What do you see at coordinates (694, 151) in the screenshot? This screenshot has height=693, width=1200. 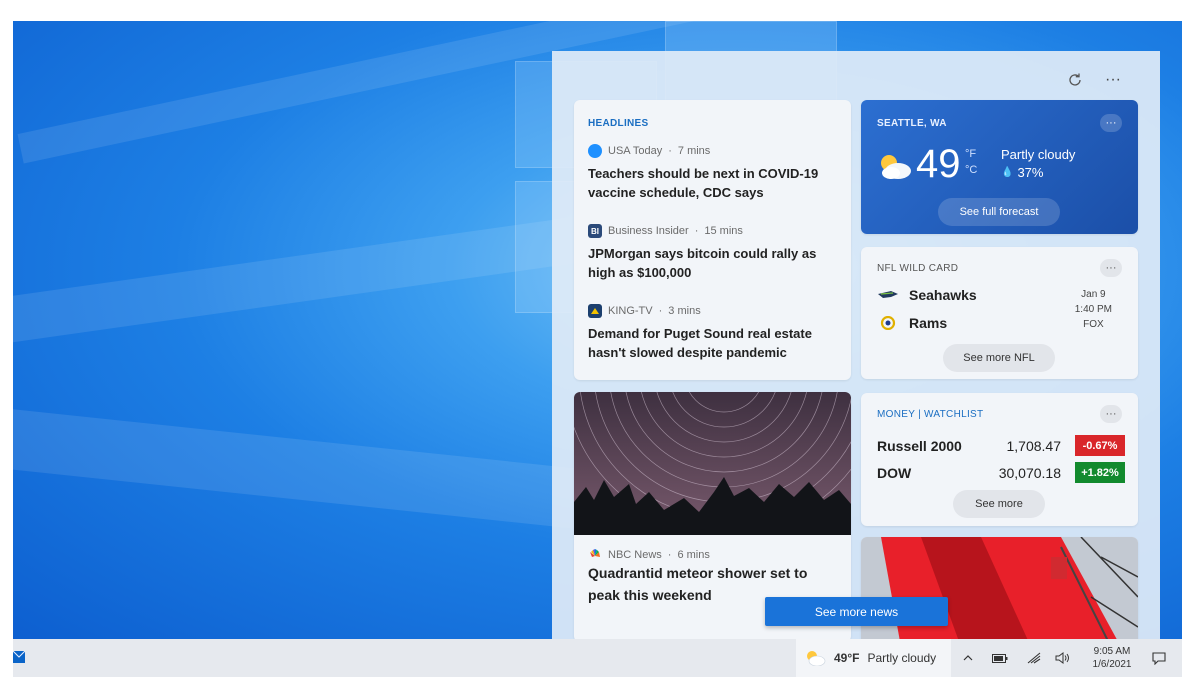 I see `news-time: 7 mins` at bounding box center [694, 151].